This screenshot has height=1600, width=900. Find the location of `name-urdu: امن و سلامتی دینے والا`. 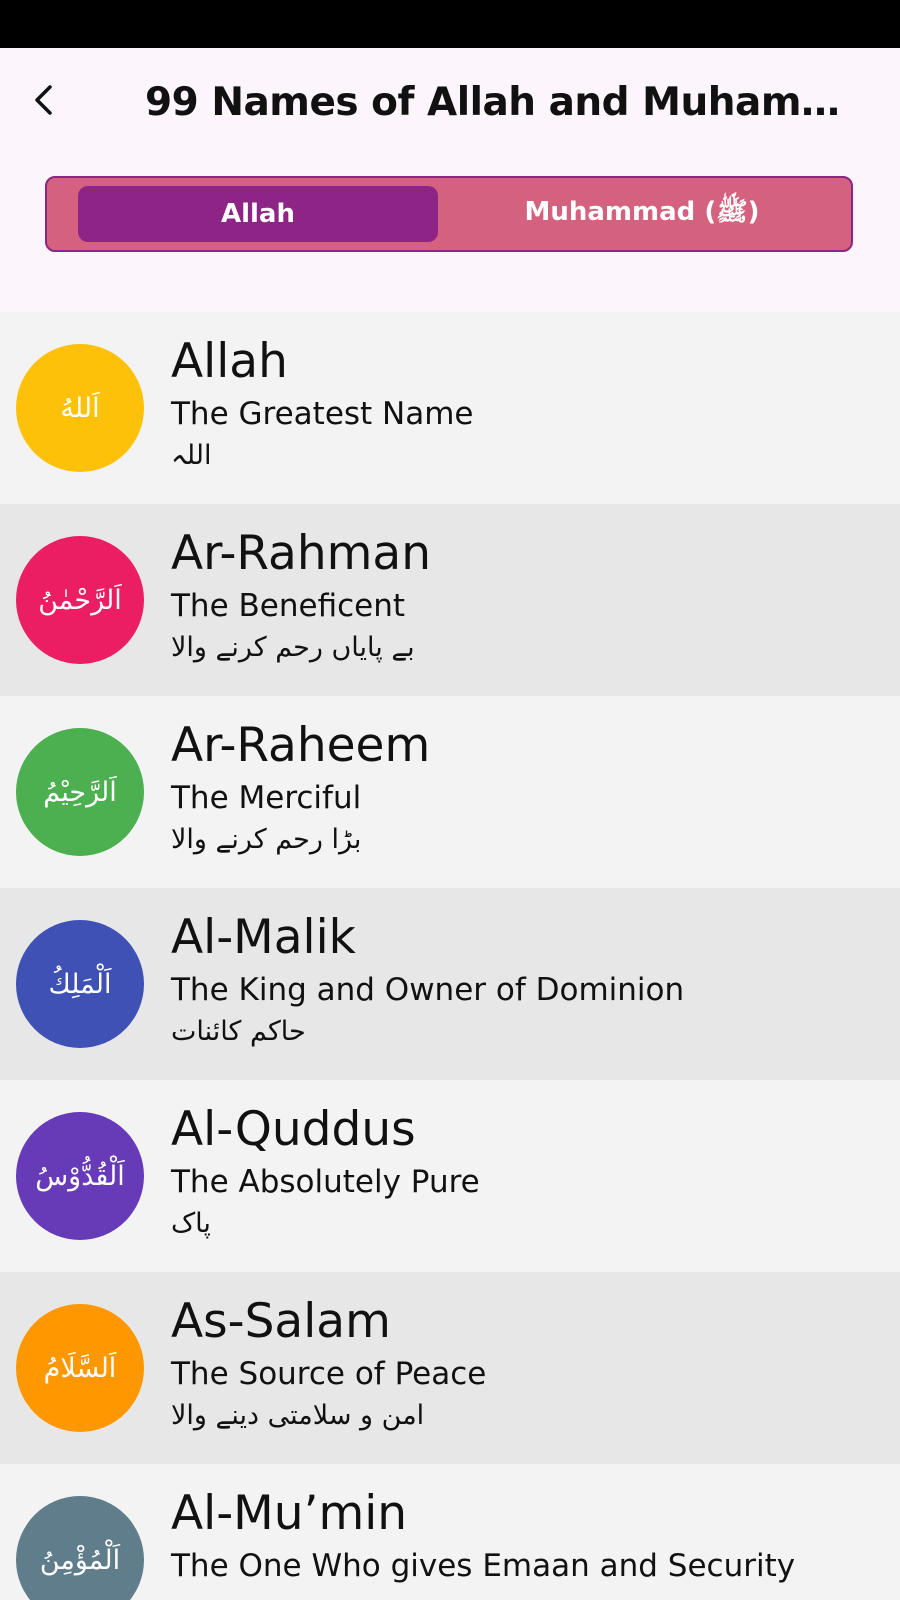

name-urdu: امن و سلامتی دینے والا is located at coordinates (298, 1415).